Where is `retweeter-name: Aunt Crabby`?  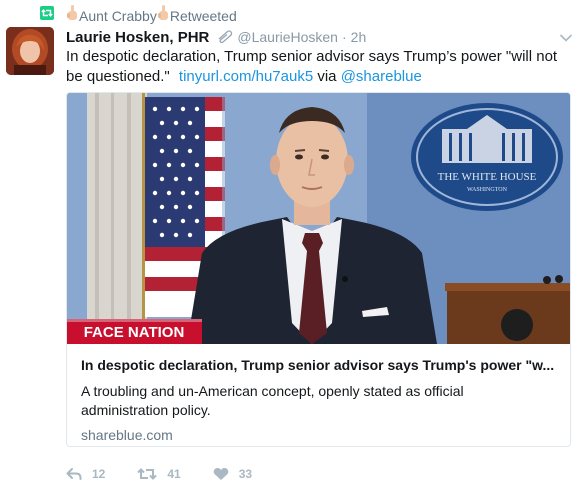
retweeter-name: Aunt Crabby is located at coordinates (118, 16).